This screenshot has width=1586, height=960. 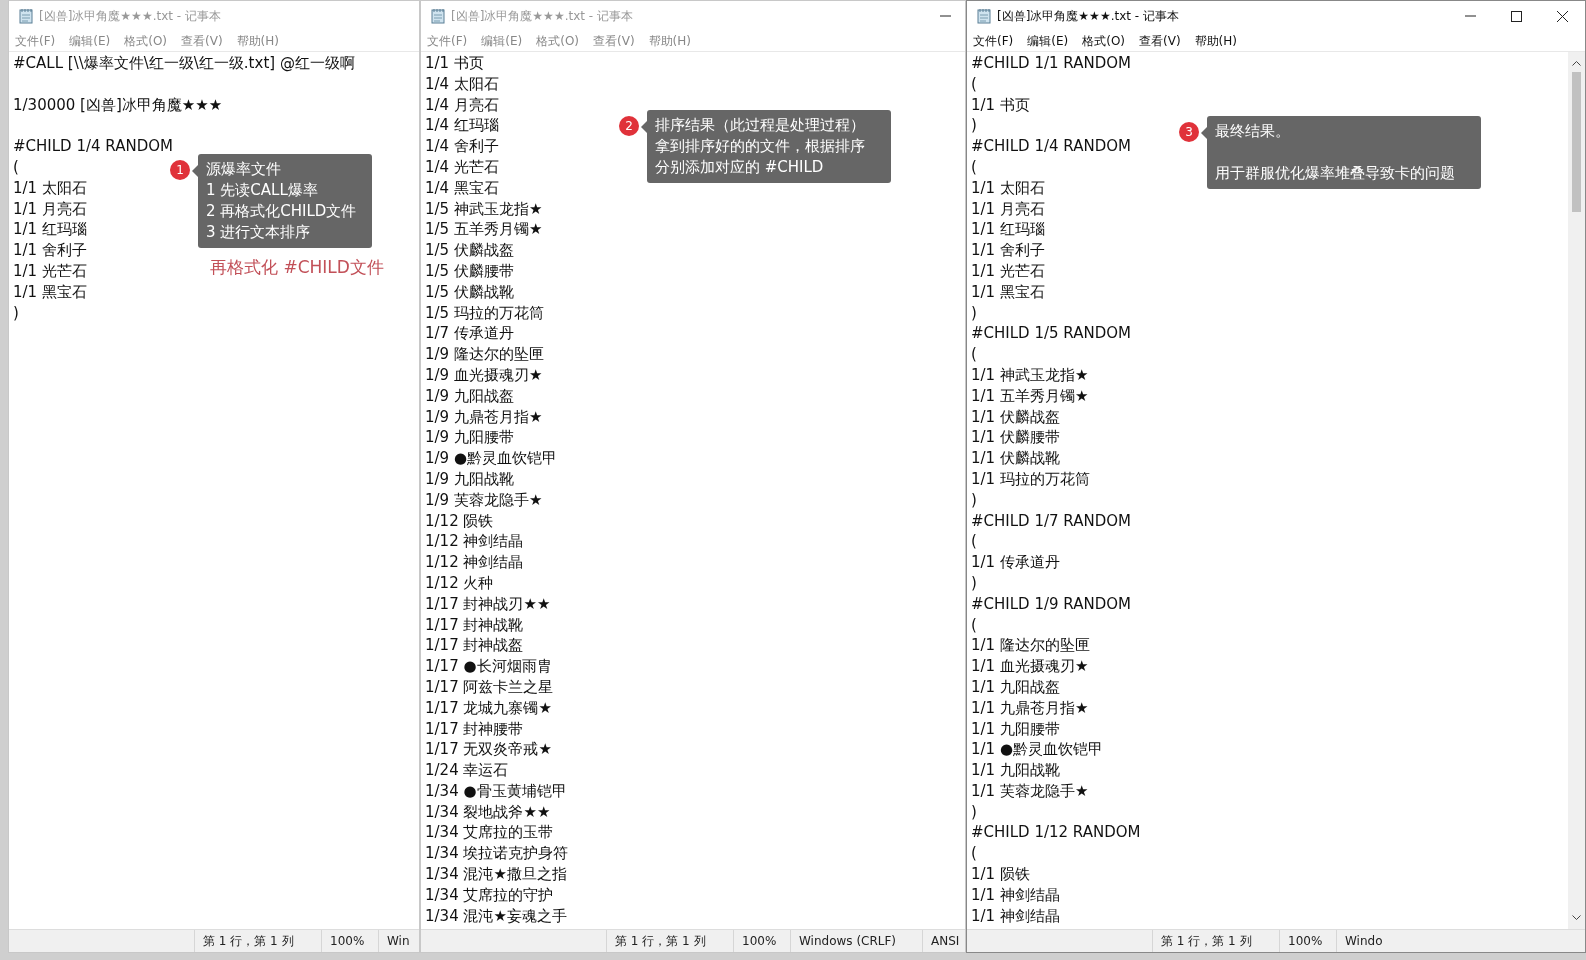 What do you see at coordinates (496, 874) in the screenshot?
I see `text-line: 1/34 混沌★撒旦之指` at bounding box center [496, 874].